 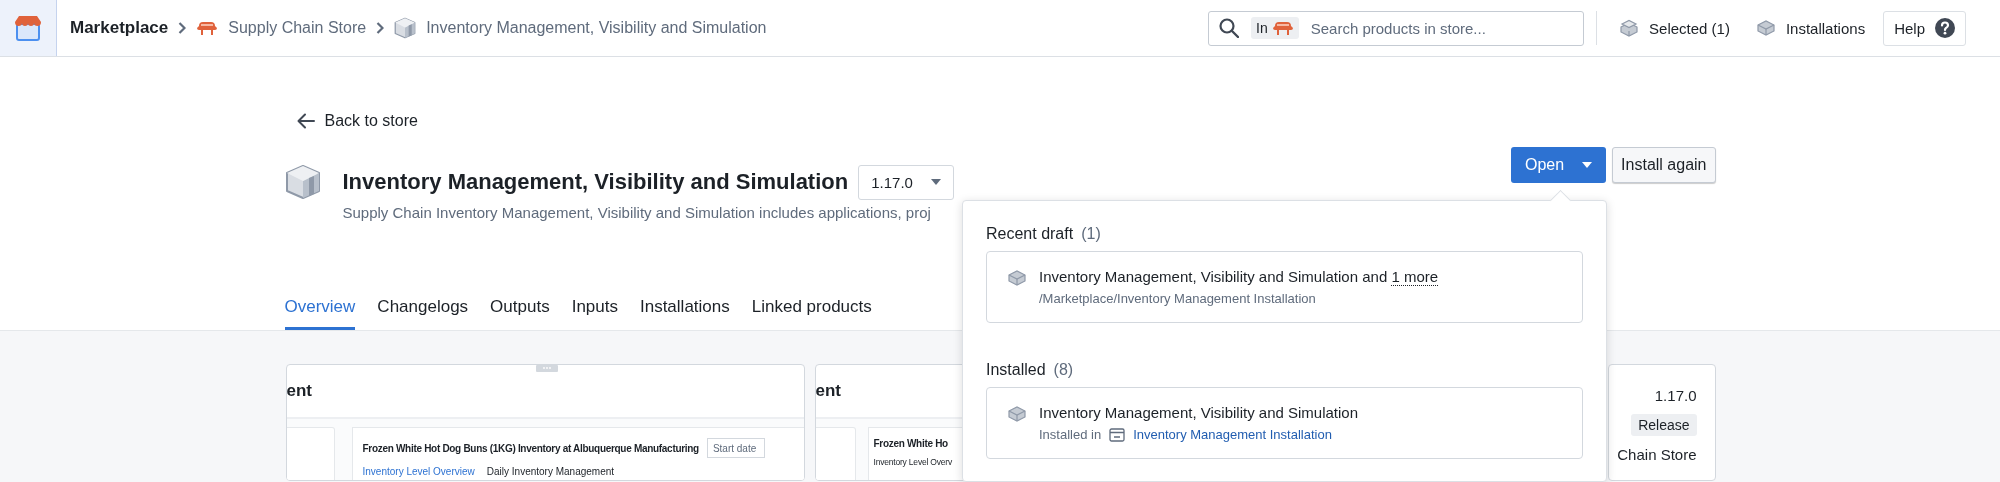 I want to click on date-field: Start date, so click(x=735, y=448).